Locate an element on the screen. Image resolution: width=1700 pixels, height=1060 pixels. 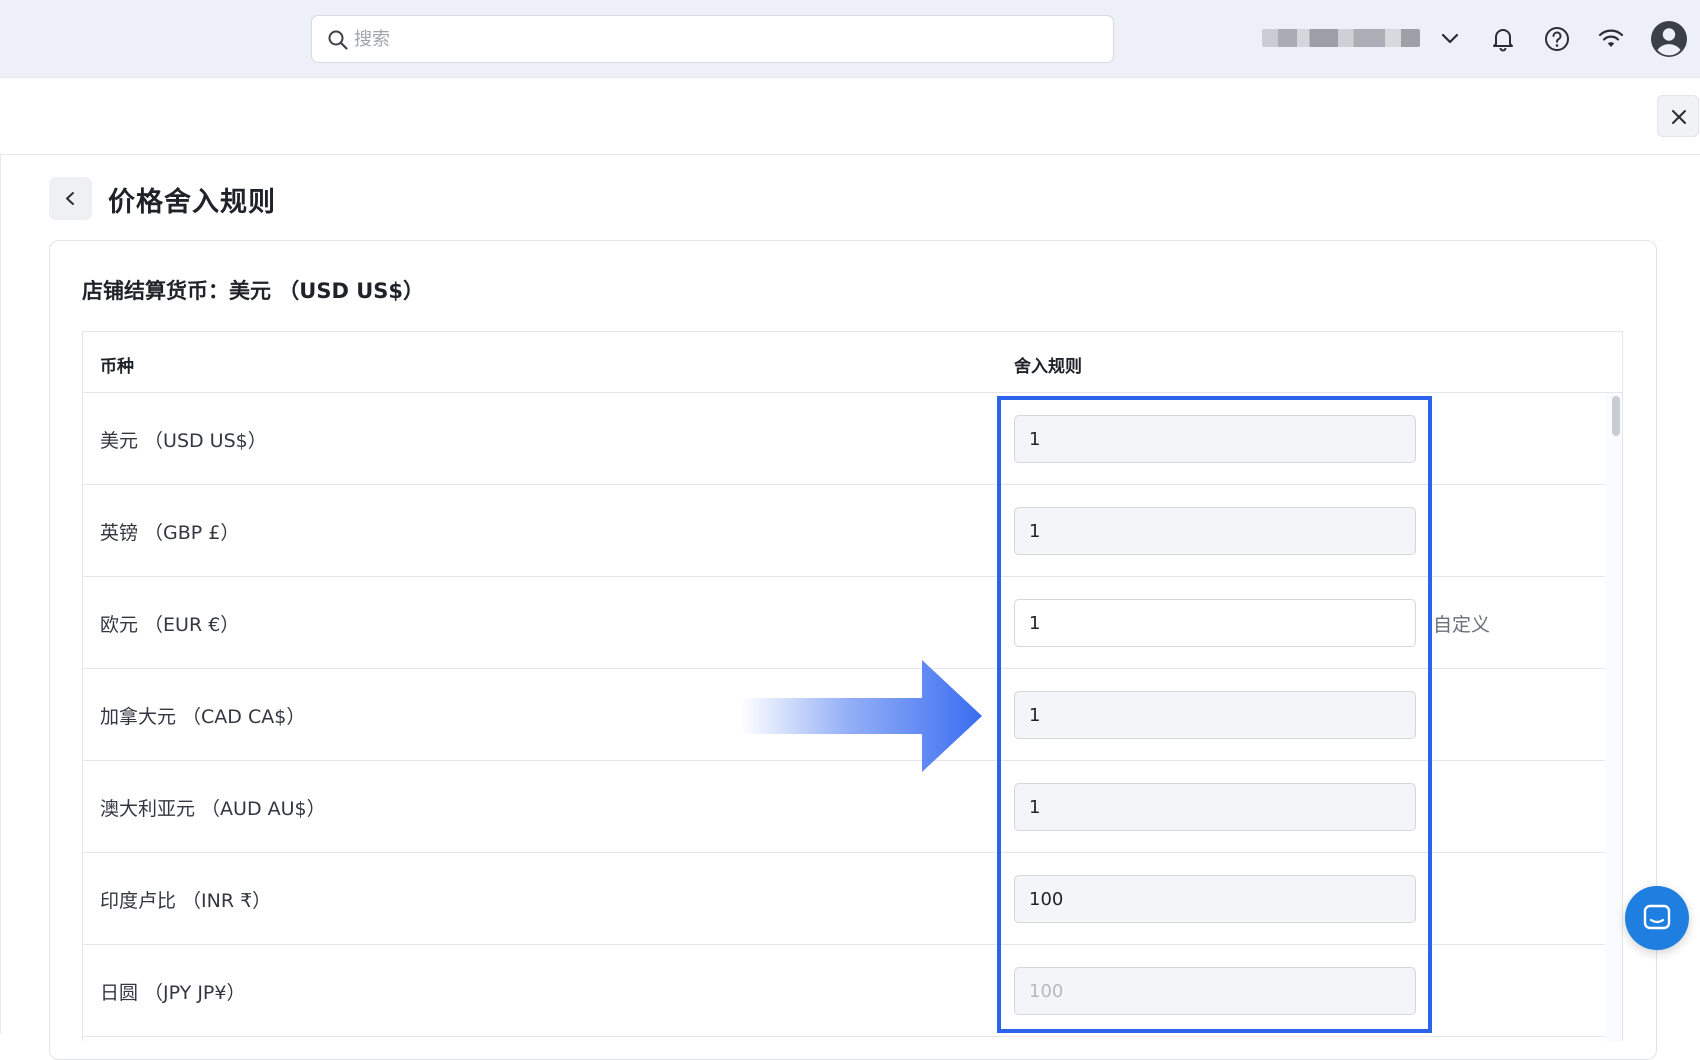
chevron-down-icon is located at coordinates (1450, 39).